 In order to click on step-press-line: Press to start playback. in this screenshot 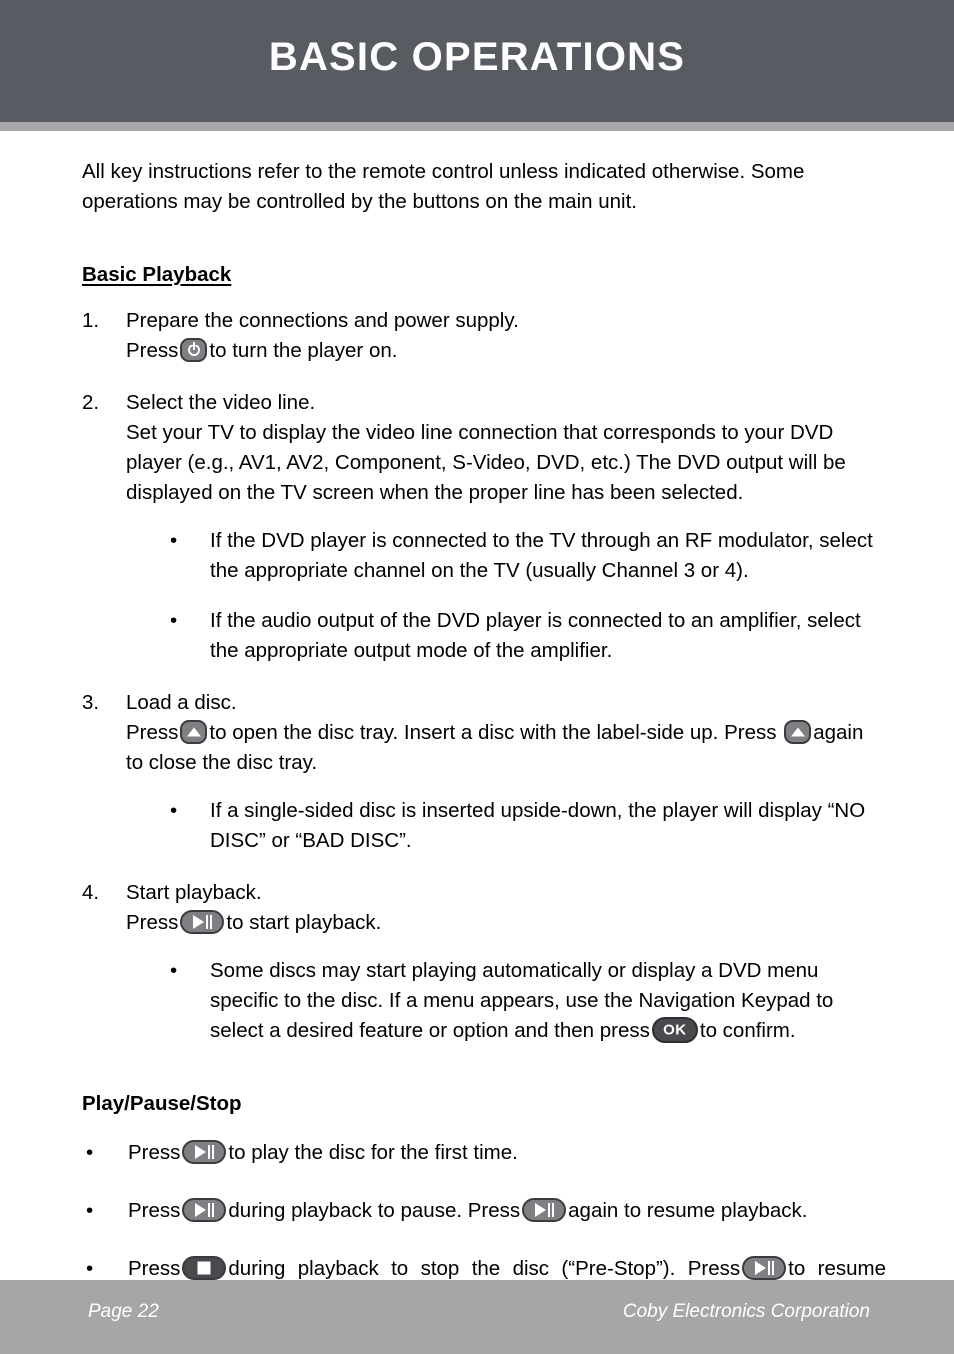, I will do `click(506, 923)`.